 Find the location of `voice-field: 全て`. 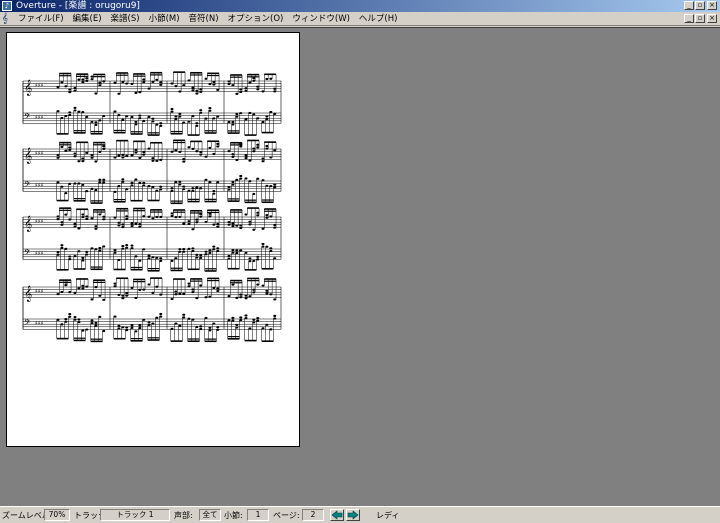

voice-field: 全て is located at coordinates (210, 515).